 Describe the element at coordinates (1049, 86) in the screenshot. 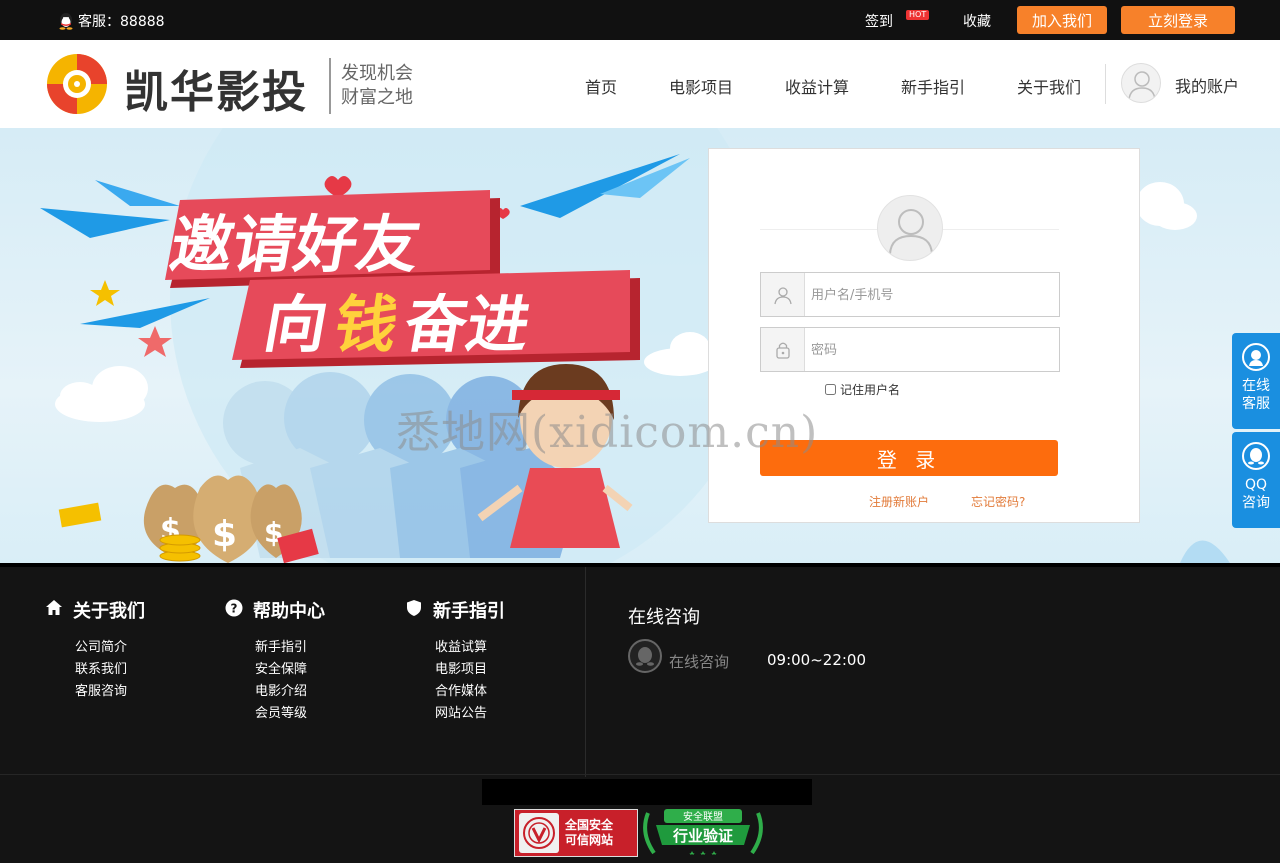

I see `nav-about-us: 关于我们` at that location.